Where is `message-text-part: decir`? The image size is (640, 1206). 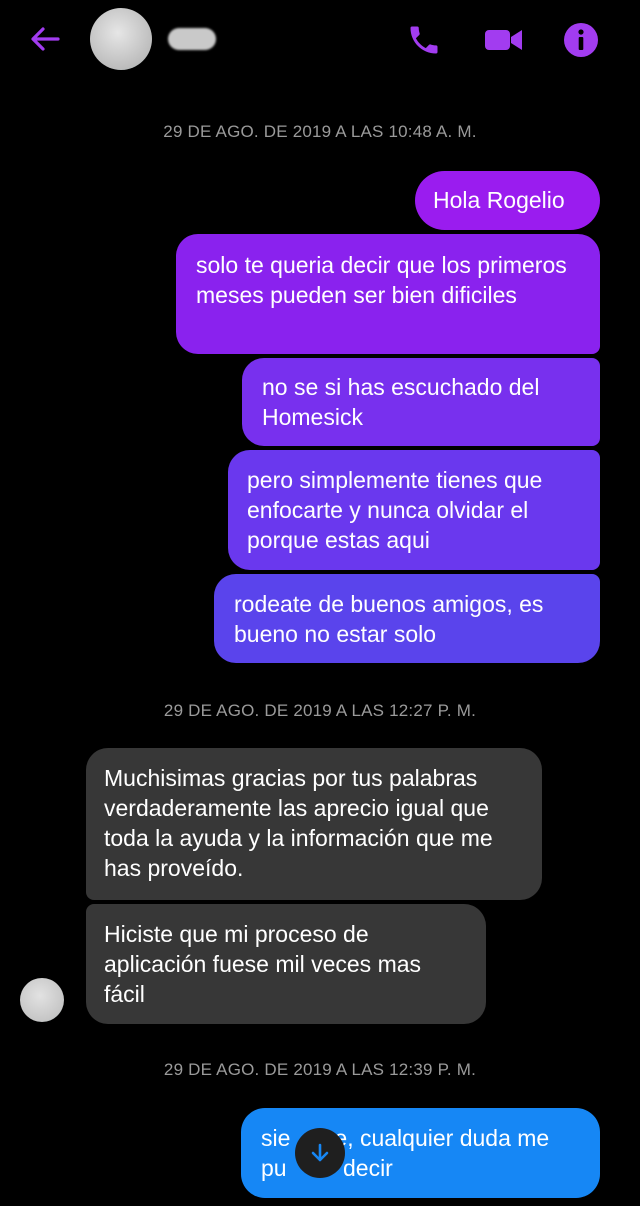
message-text-part: decir is located at coordinates (364, 1168).